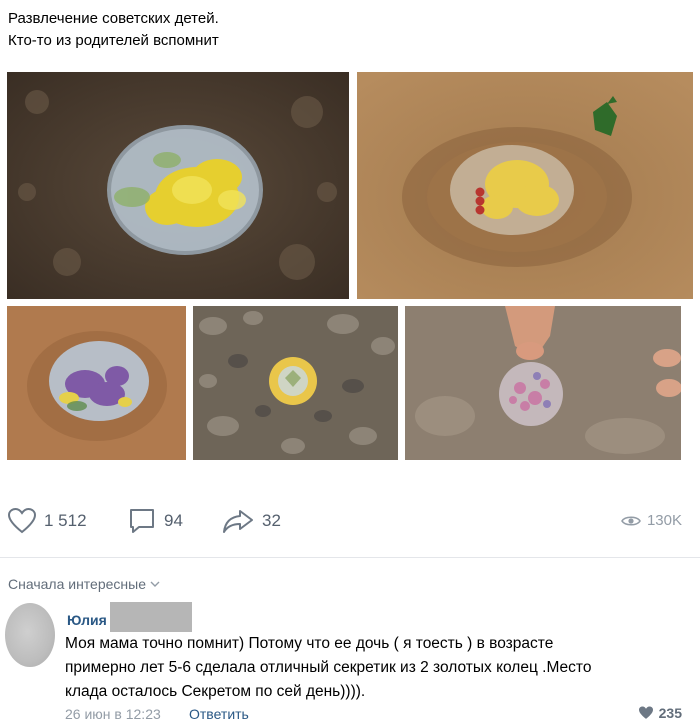  I want to click on comment-like-button: 235, so click(660, 713).